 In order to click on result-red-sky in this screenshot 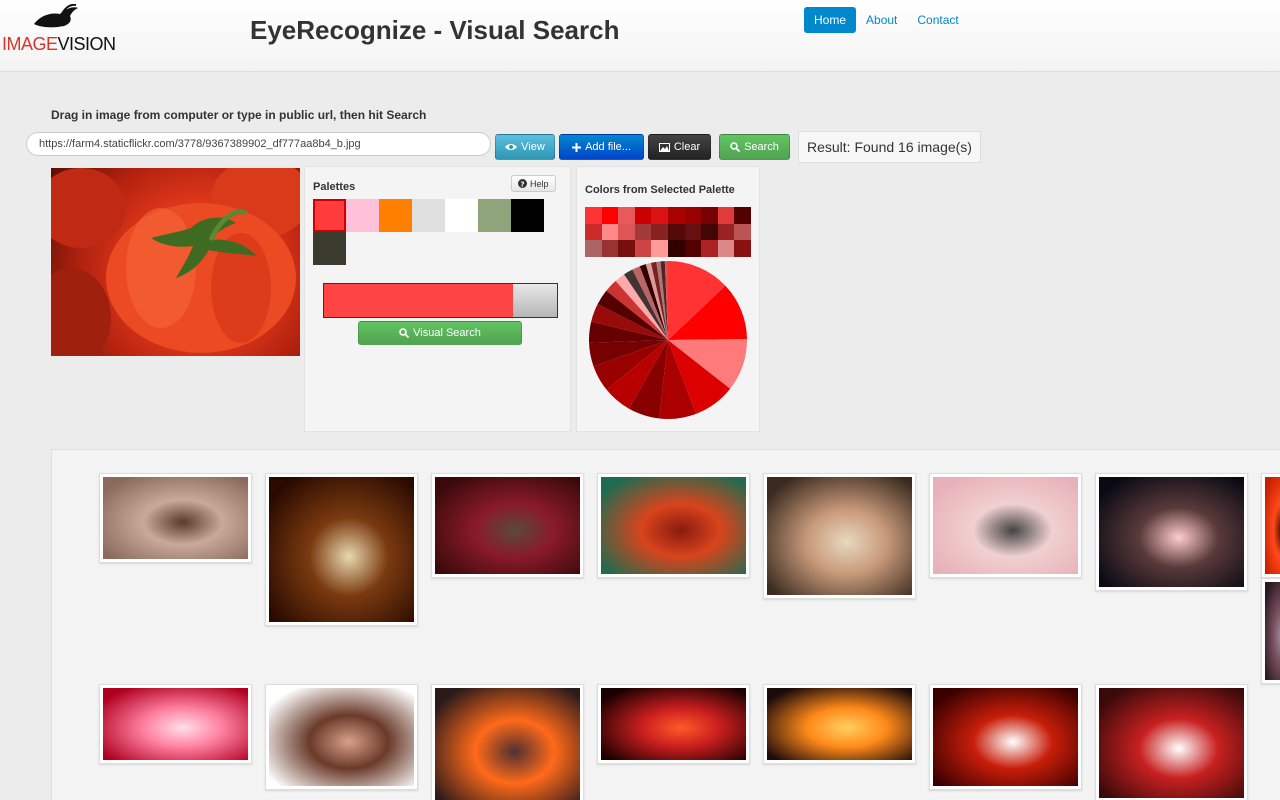, I will do `click(673, 724)`.